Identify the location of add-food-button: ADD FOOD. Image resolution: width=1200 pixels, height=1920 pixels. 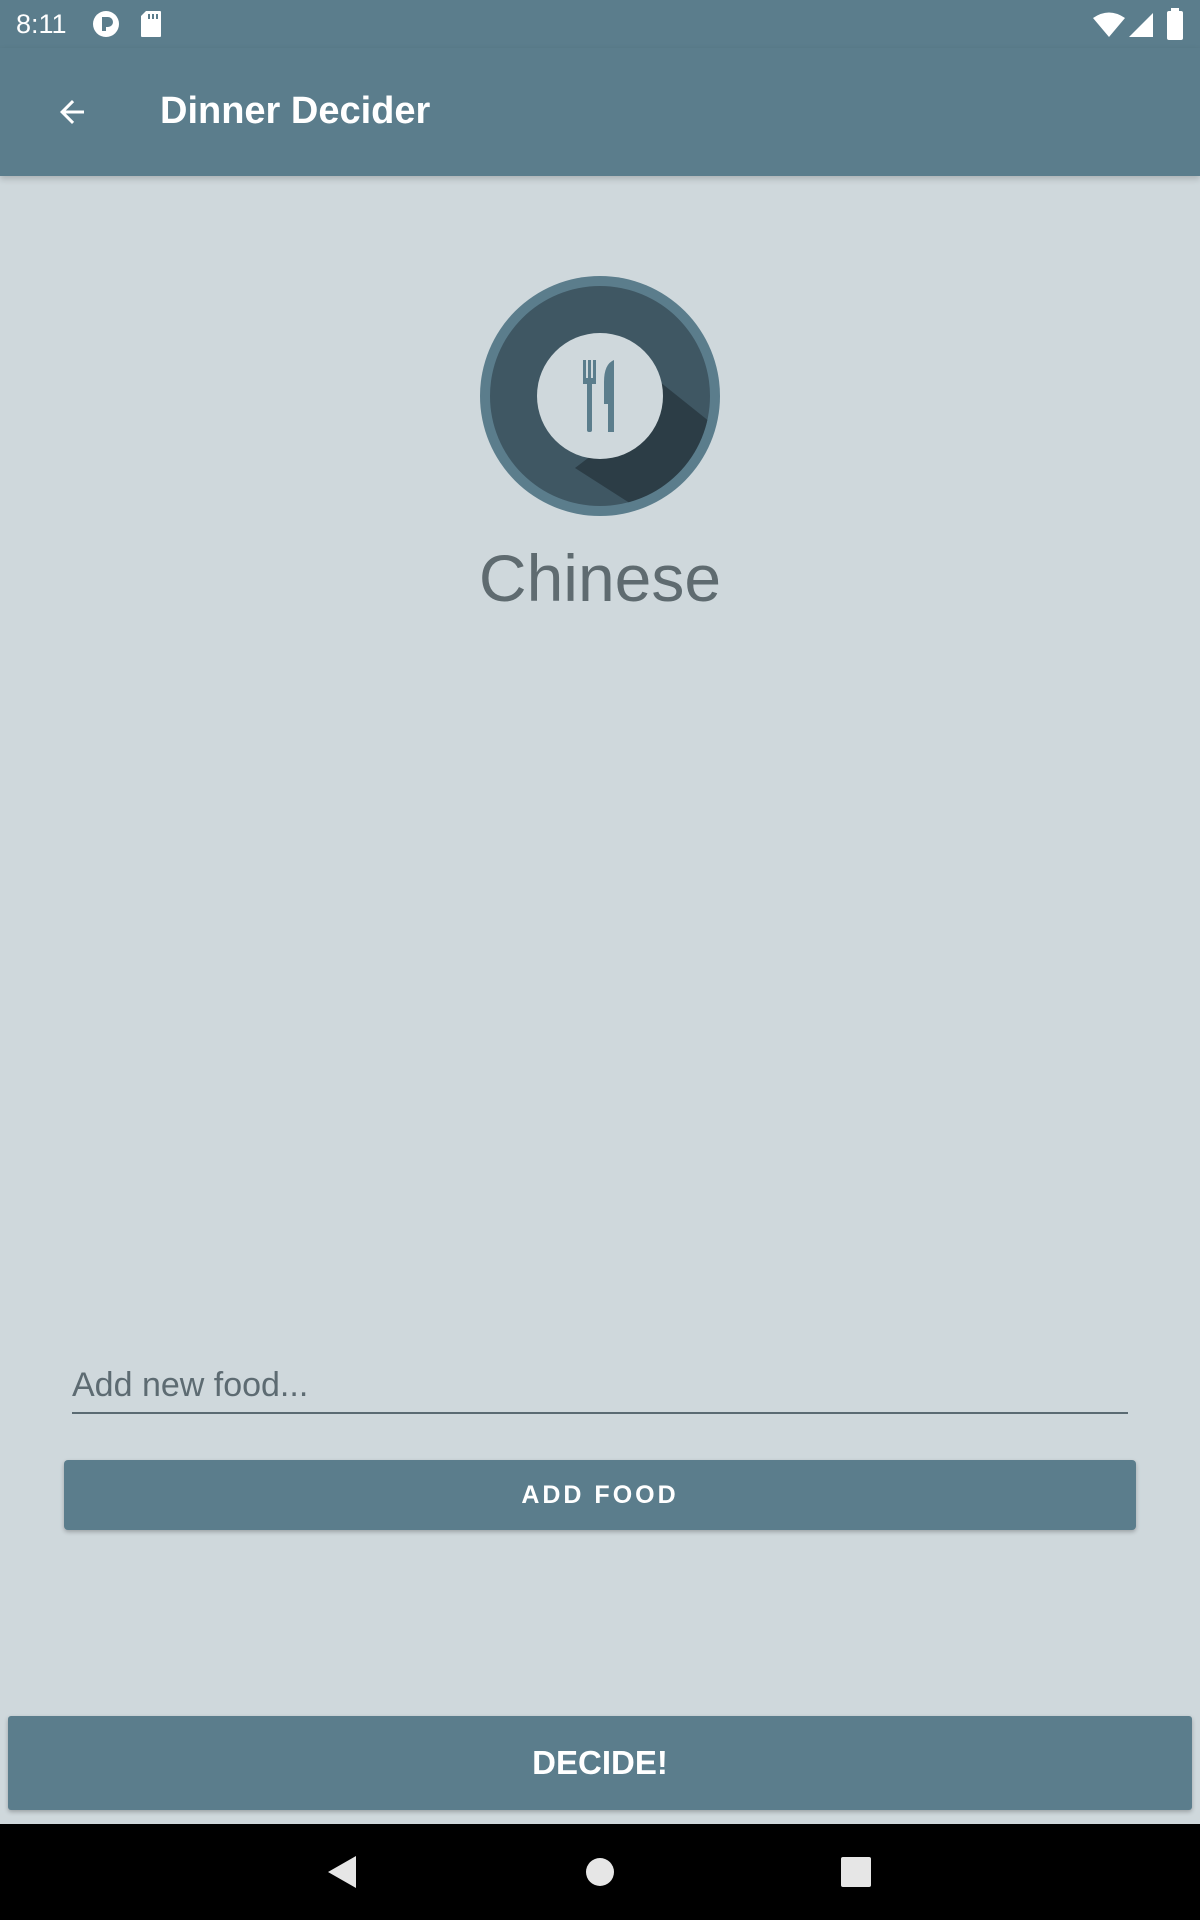
(600, 1495).